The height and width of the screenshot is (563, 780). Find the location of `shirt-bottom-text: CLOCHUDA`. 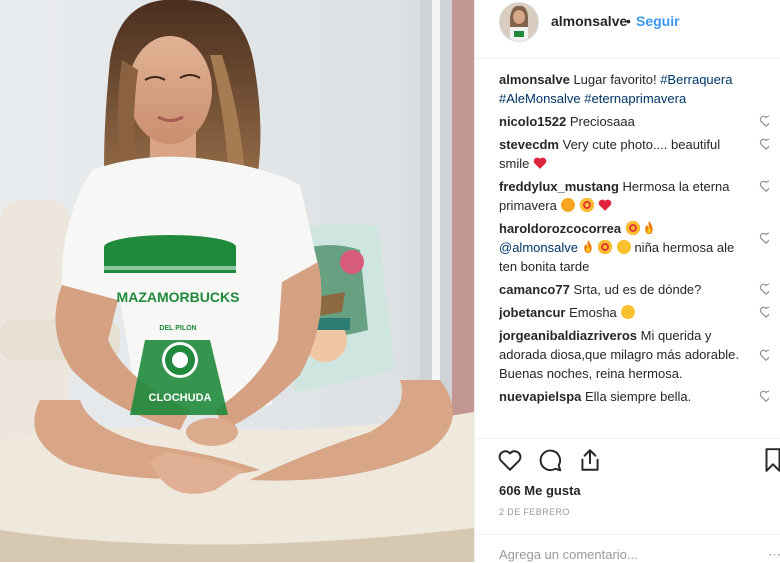

shirt-bottom-text: CLOCHUDA is located at coordinates (180, 398).